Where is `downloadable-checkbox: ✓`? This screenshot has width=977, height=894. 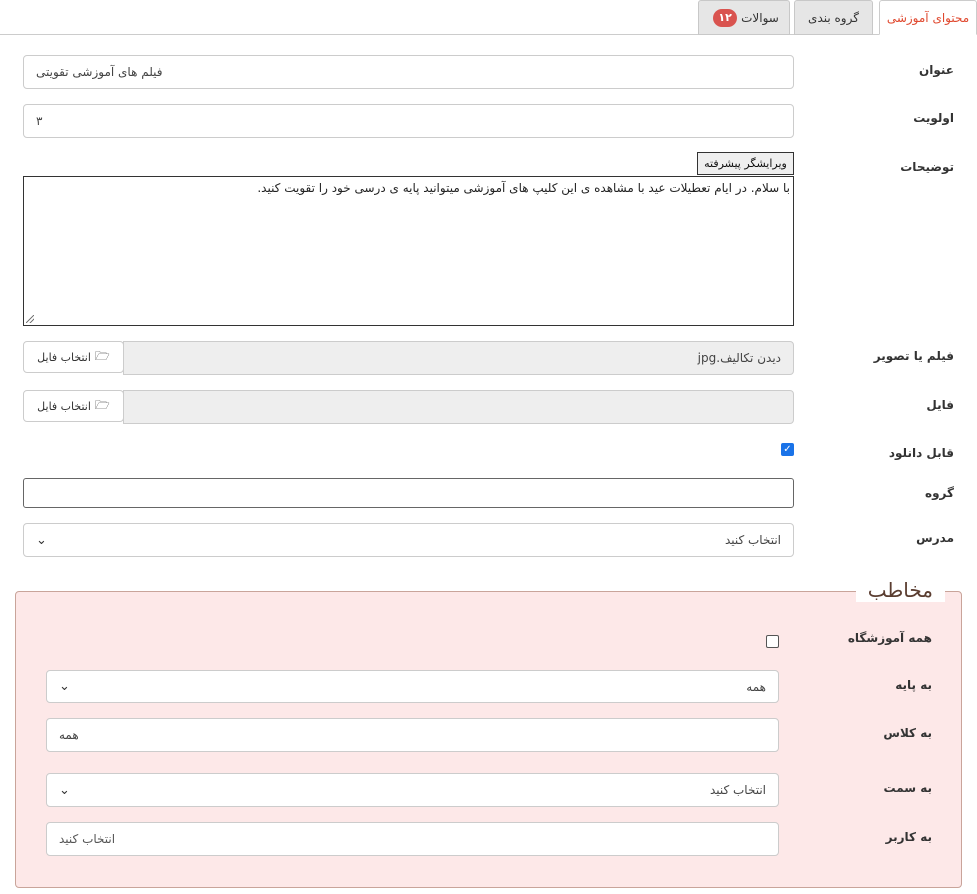
downloadable-checkbox: ✓ is located at coordinates (787, 449).